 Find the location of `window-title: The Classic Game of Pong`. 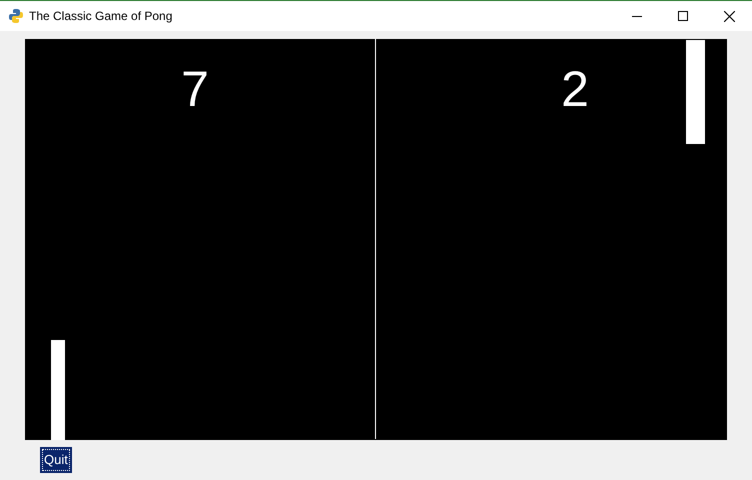

window-title: The Classic Game of Pong is located at coordinates (100, 16).